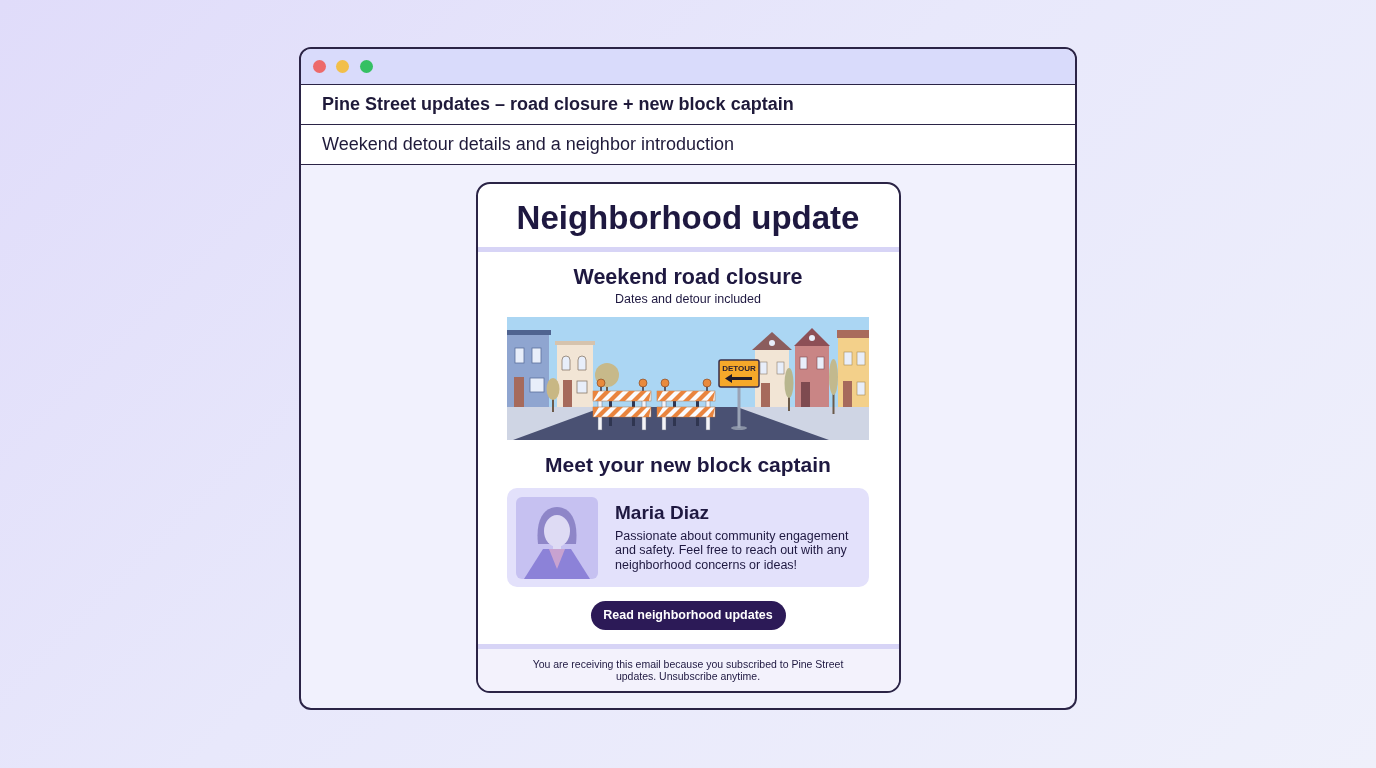  I want to click on house-drawing, so click(575, 373).